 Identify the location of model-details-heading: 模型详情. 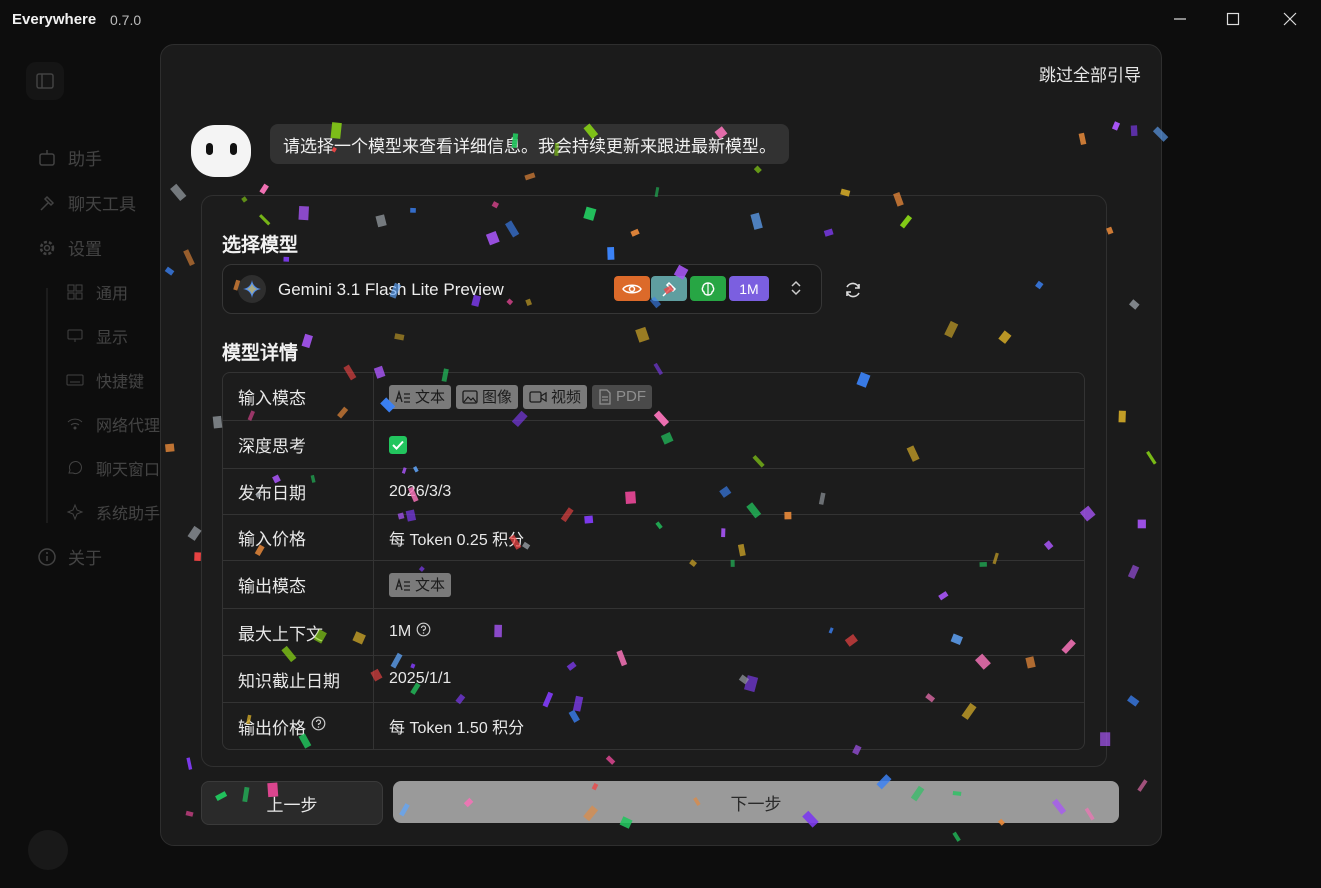
(260, 353).